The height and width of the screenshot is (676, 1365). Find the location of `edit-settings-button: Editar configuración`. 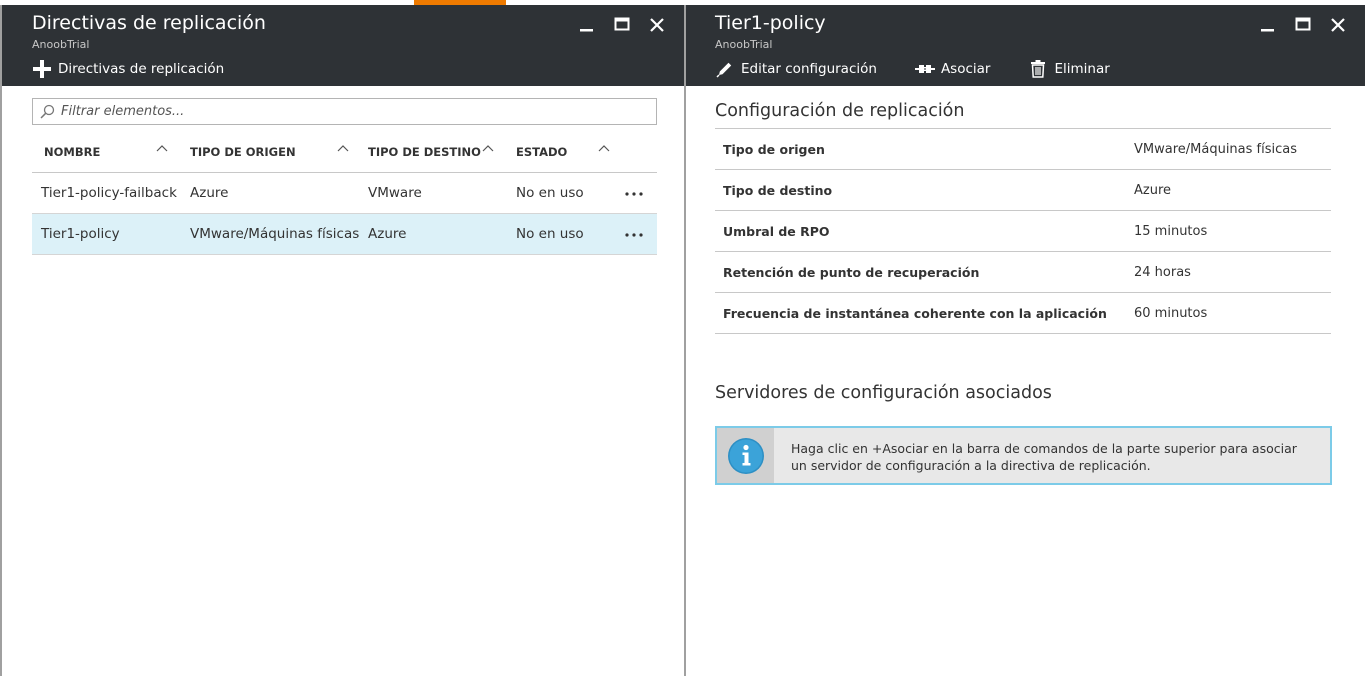

edit-settings-button: Editar configuración is located at coordinates (796, 69).